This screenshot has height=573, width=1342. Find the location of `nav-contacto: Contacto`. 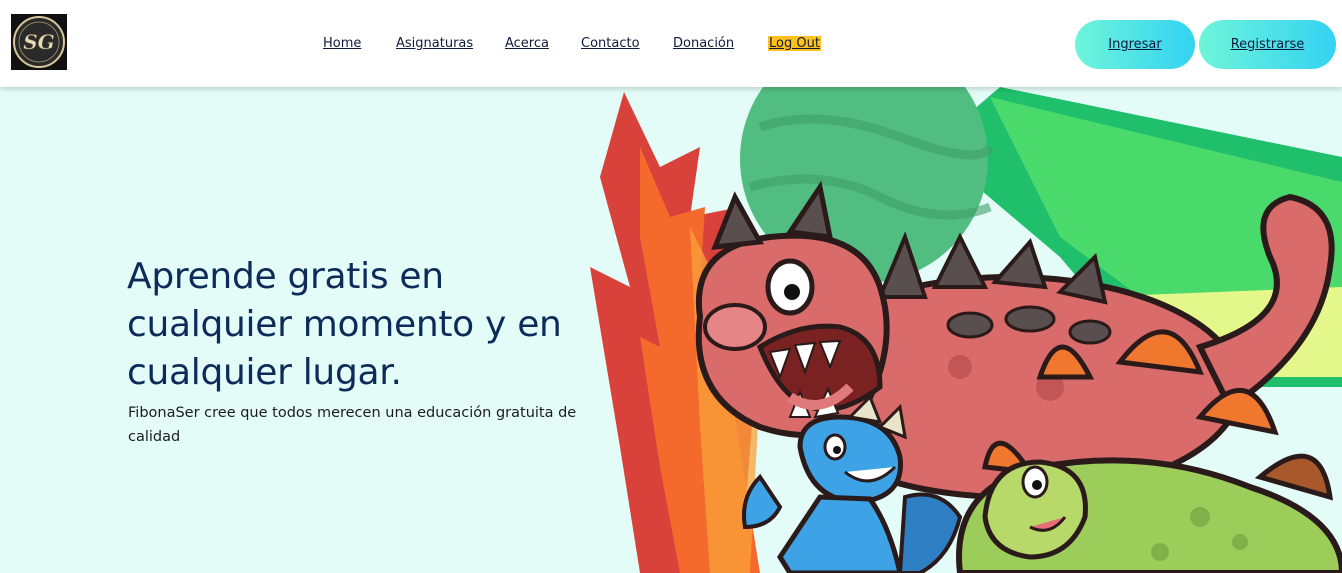

nav-contacto: Contacto is located at coordinates (610, 43).